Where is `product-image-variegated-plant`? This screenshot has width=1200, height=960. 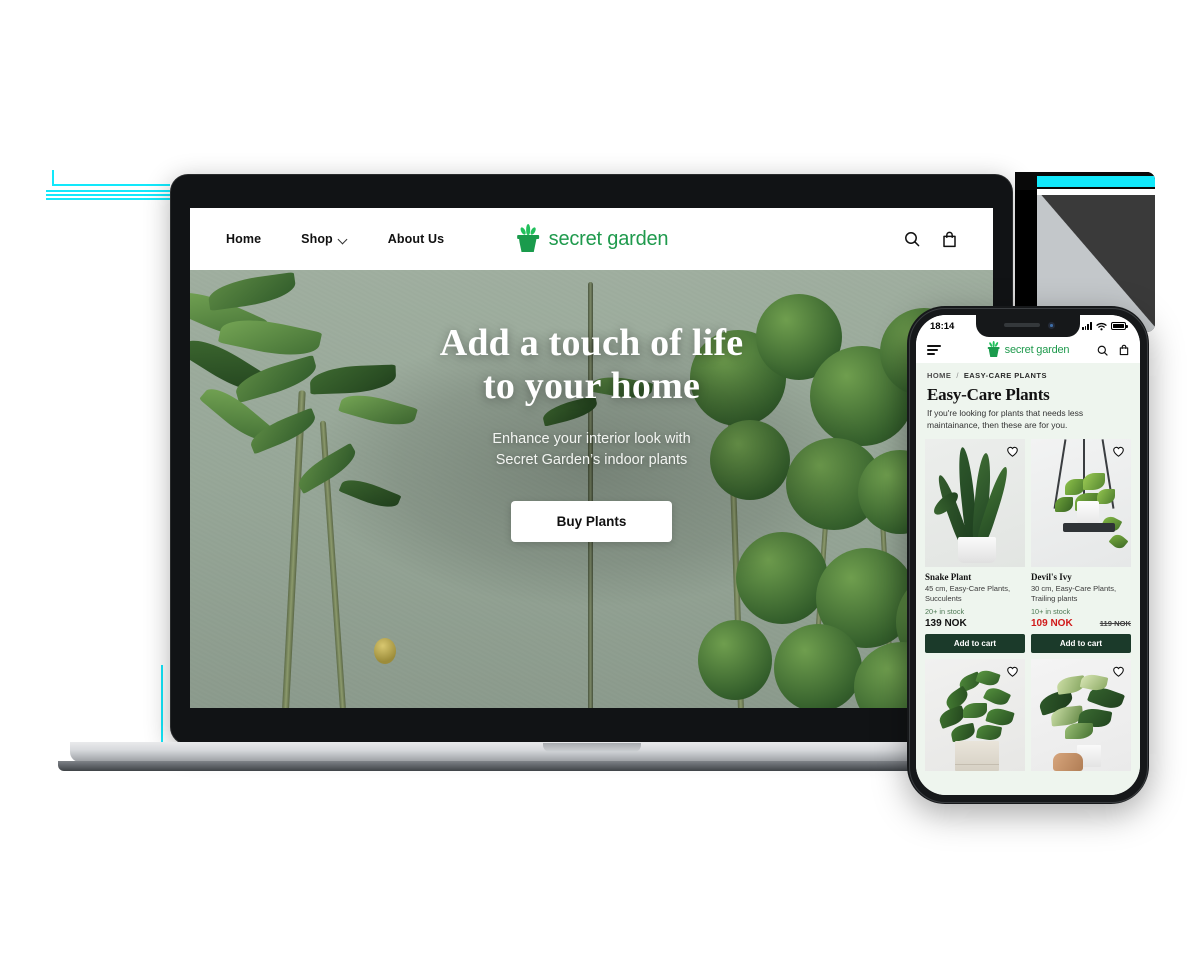 product-image-variegated-plant is located at coordinates (1081, 715).